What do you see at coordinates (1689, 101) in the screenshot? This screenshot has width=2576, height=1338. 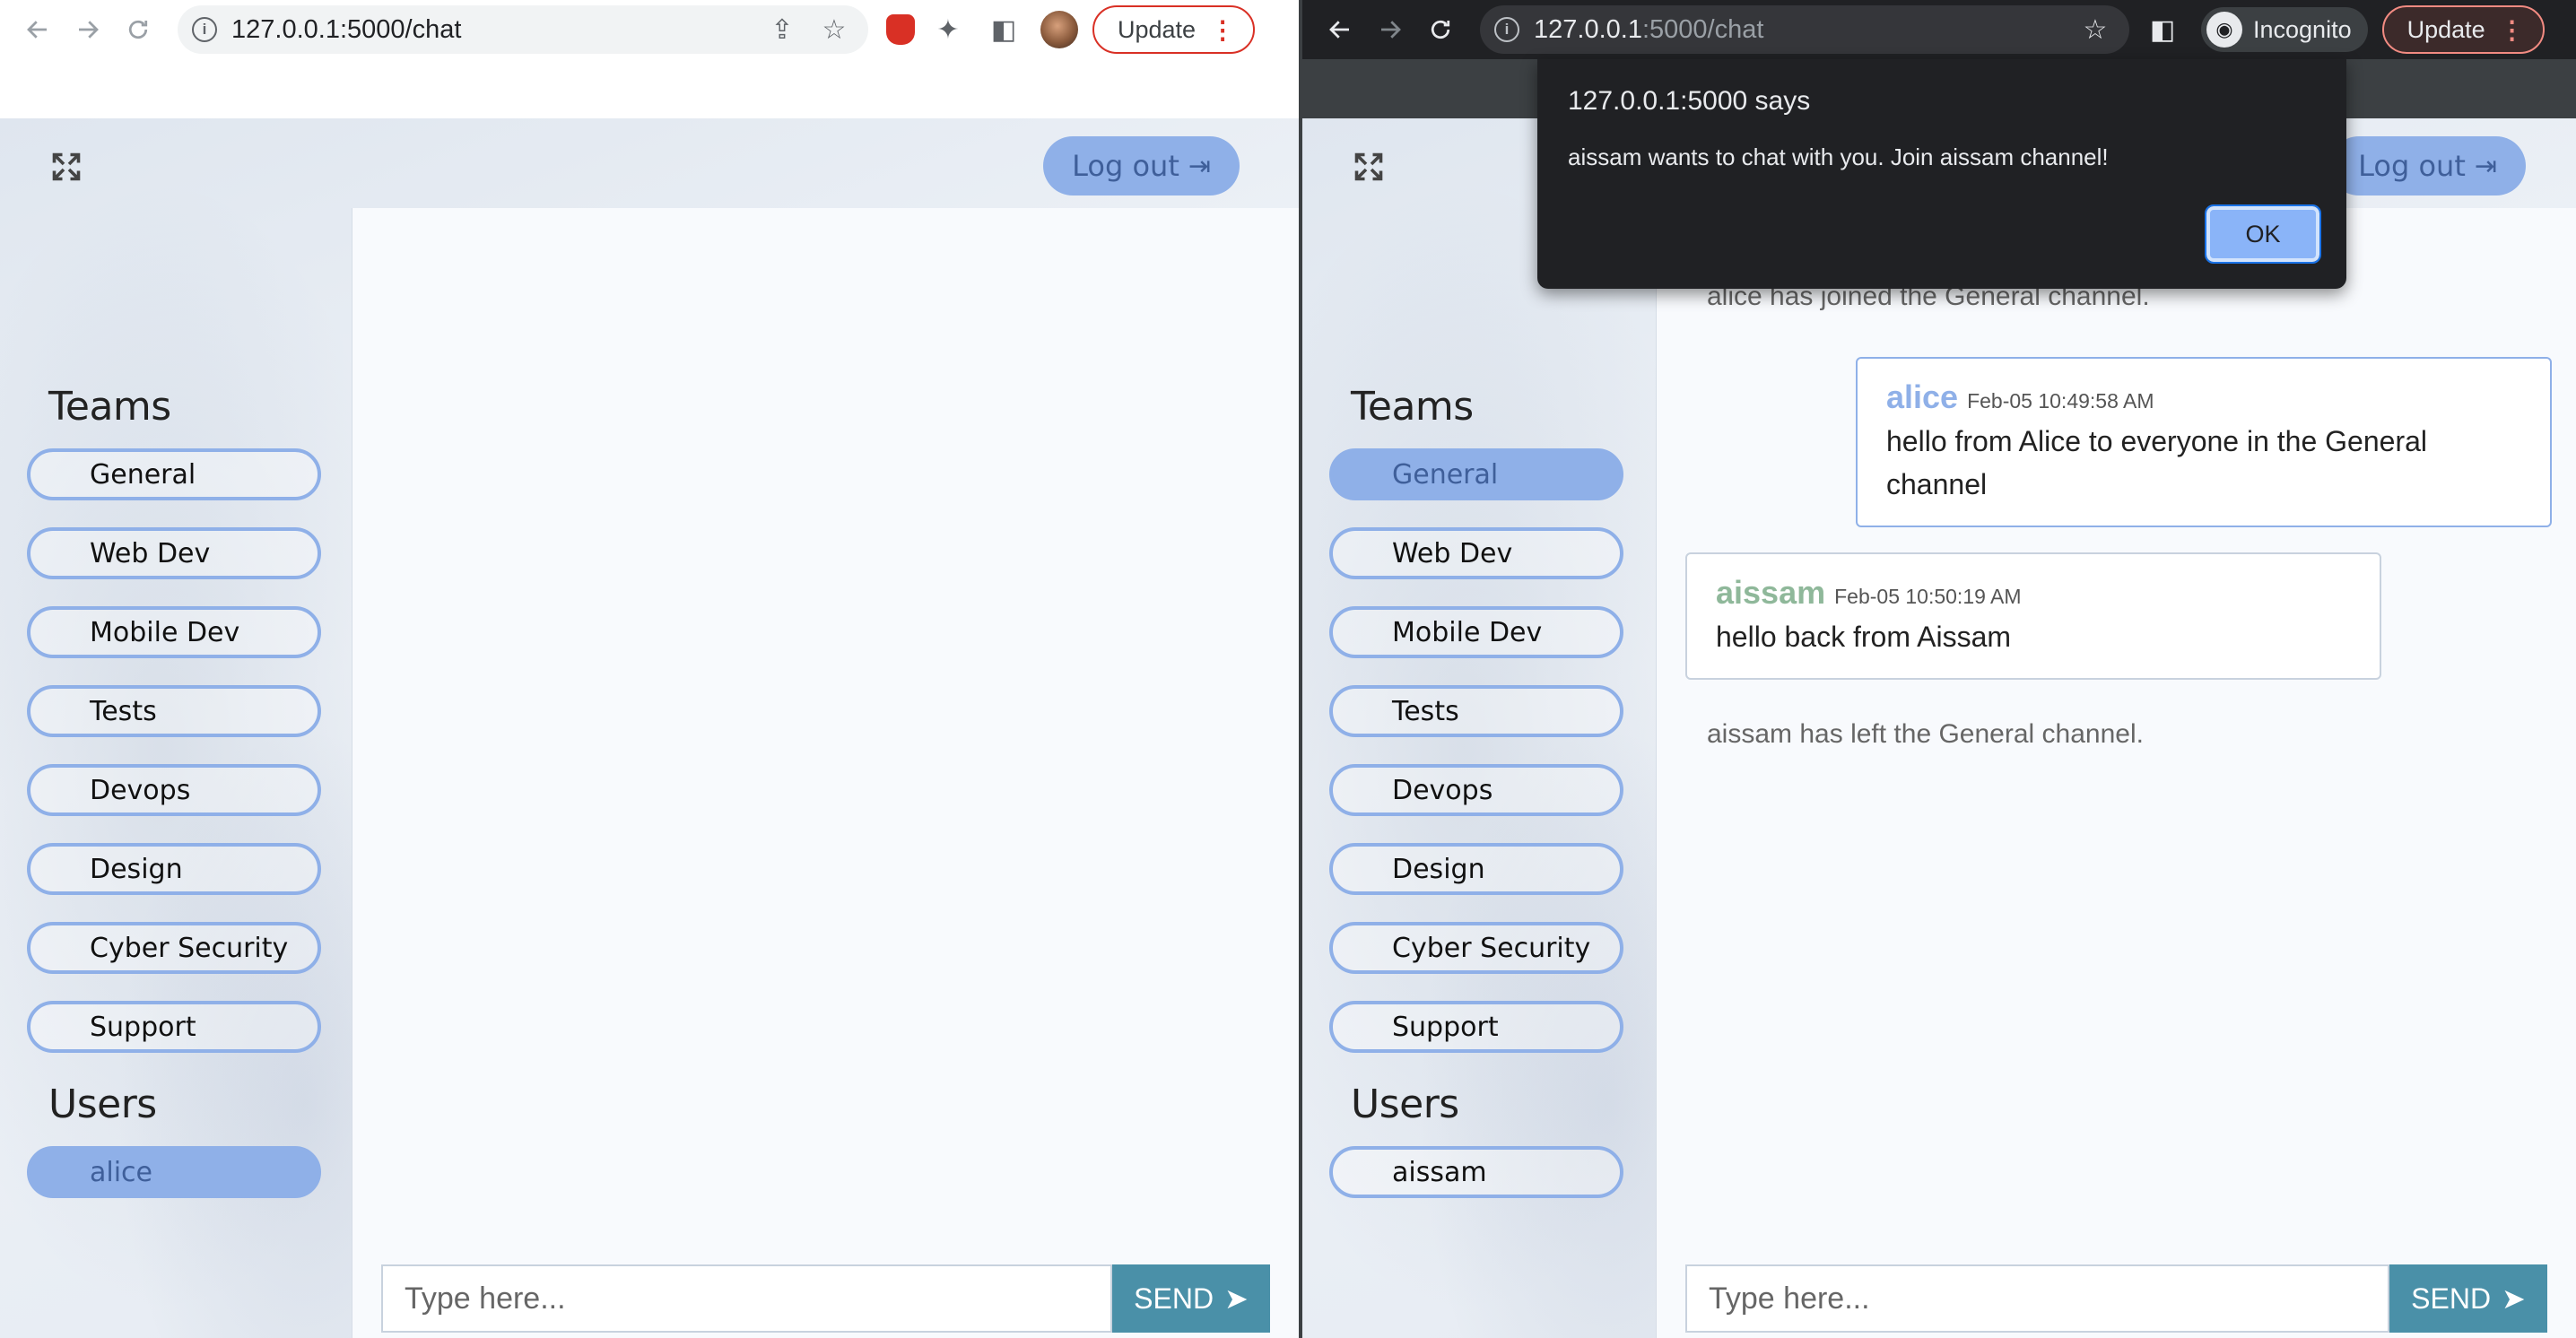 I see `alert-title: 127.0.0.1:5000 says` at bounding box center [1689, 101].